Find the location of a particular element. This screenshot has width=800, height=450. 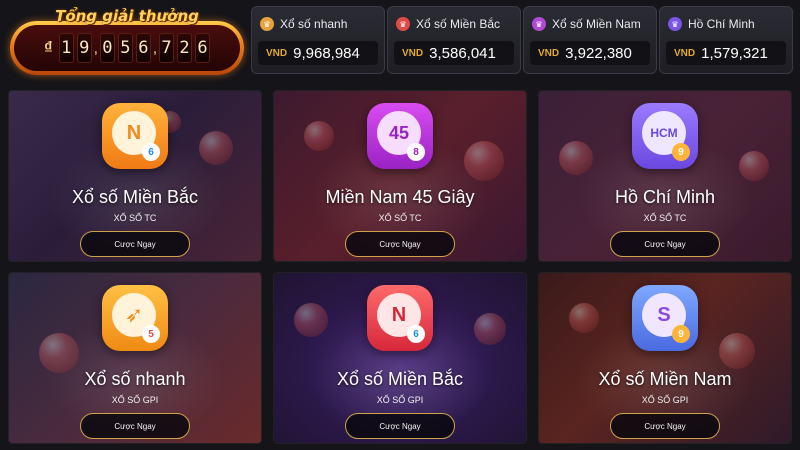

game-card-mien-nam-45: 45 8 Miền Nam 45 Giây XỔ SỐ TC Cược Ngay is located at coordinates (400, 176).